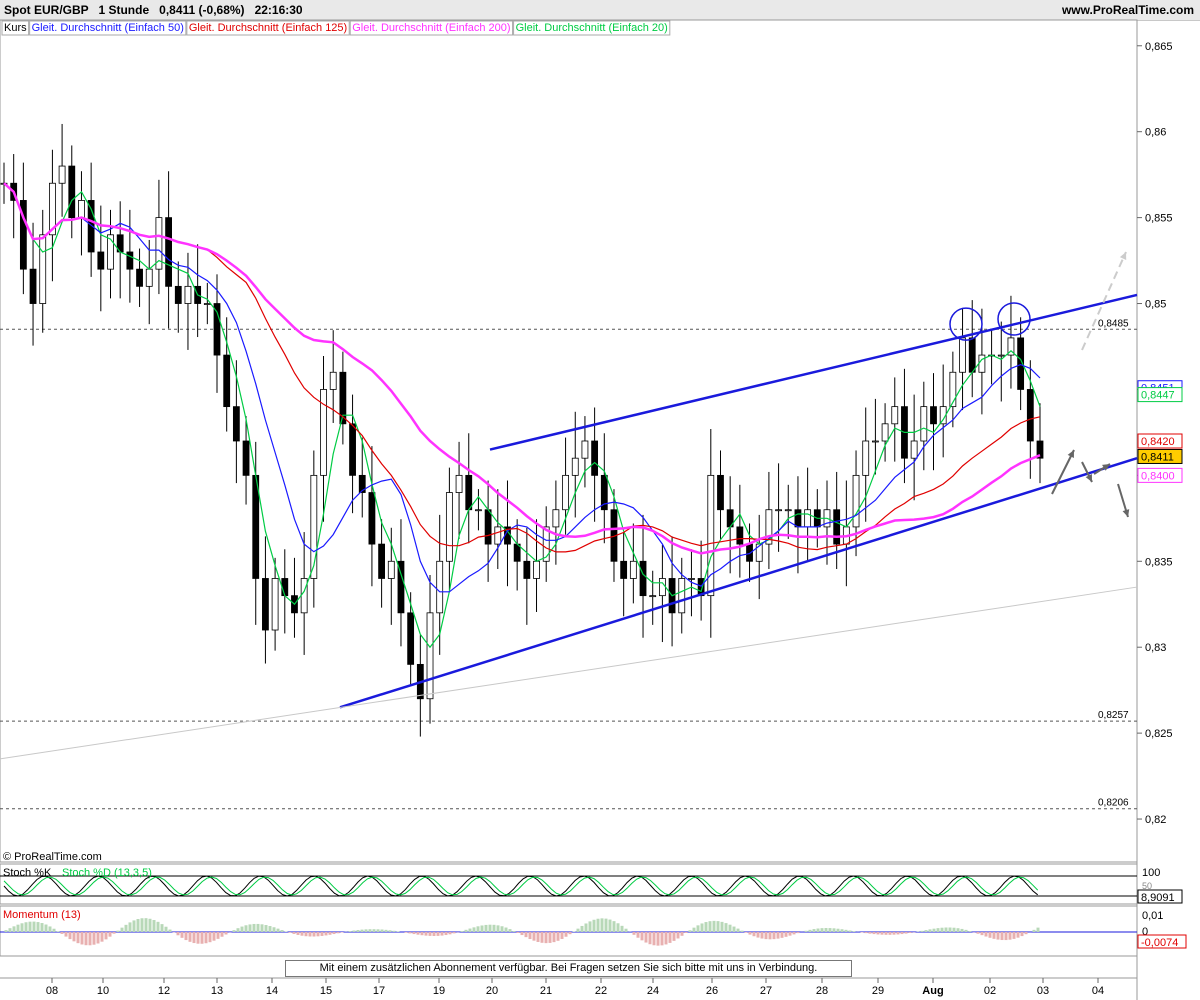 The width and height of the screenshot is (1200, 1000). What do you see at coordinates (431, 28) in the screenshot?
I see `legend-item: Gleit. Durchschnitt (Einfach 200)` at bounding box center [431, 28].